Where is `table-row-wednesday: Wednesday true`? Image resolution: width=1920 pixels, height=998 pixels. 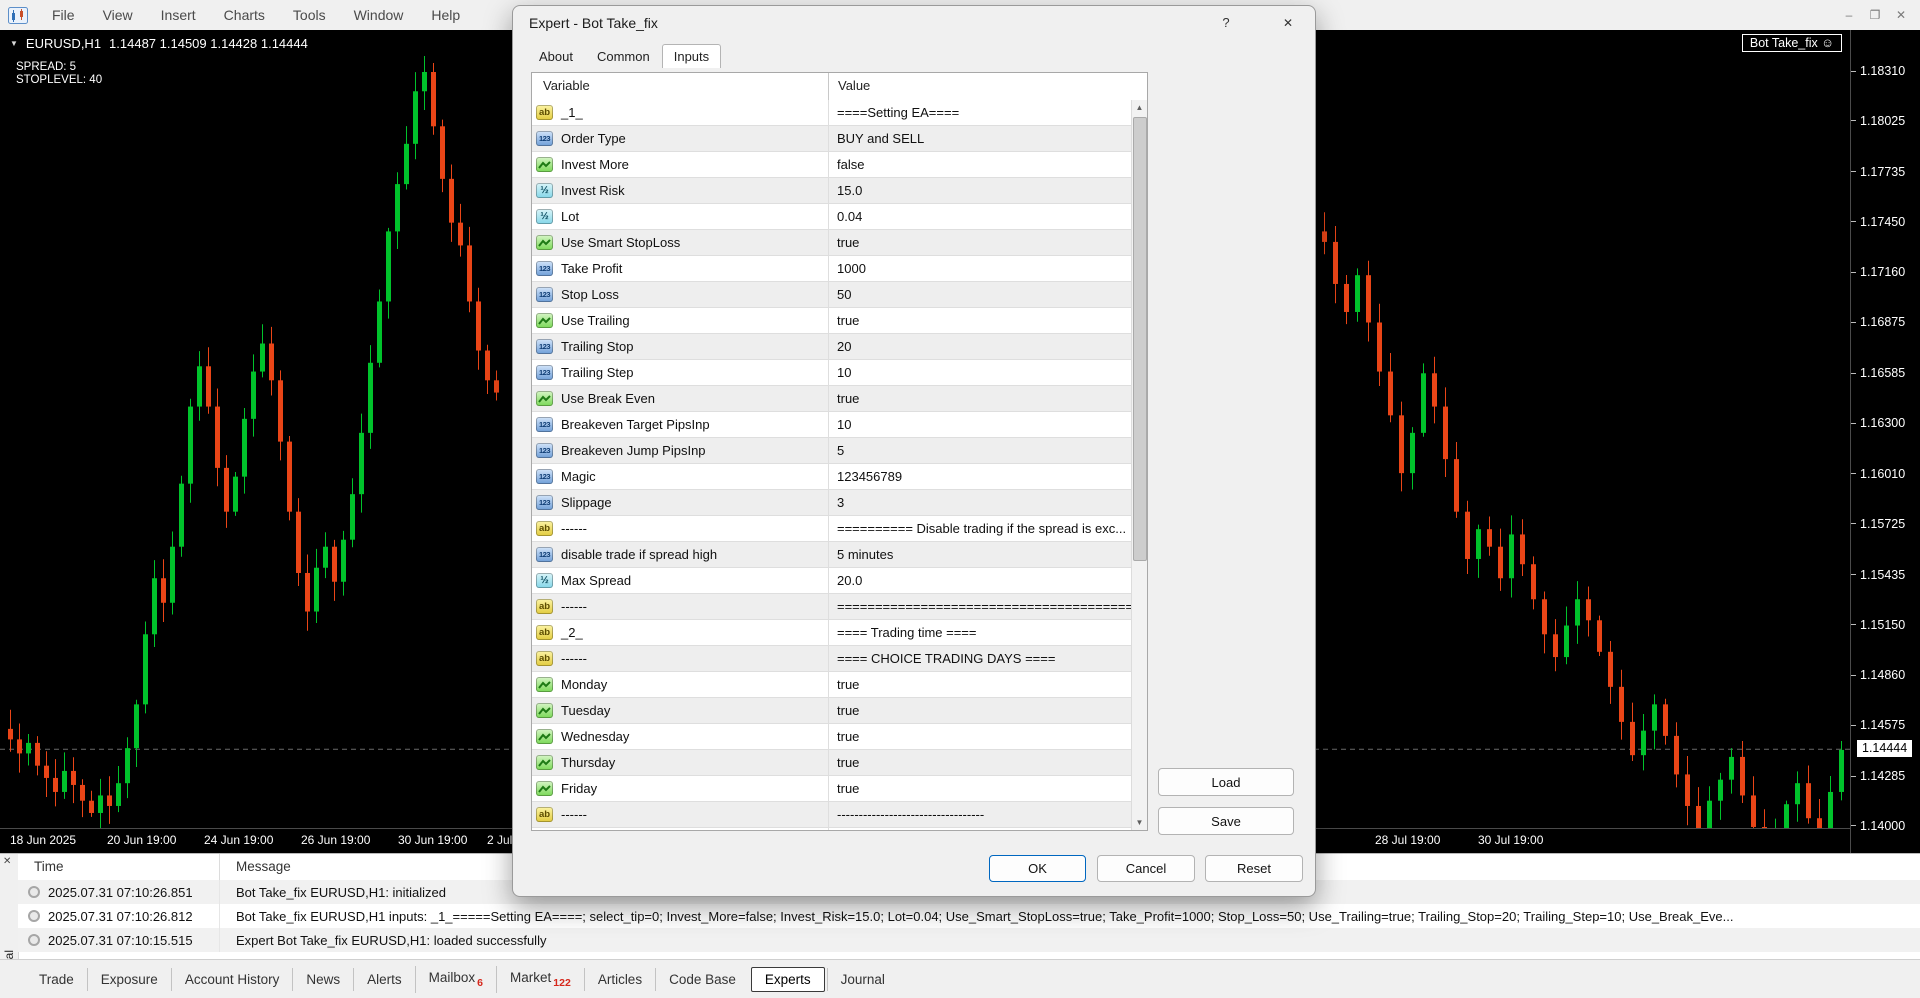 table-row-wednesday: Wednesday true is located at coordinates (832, 737).